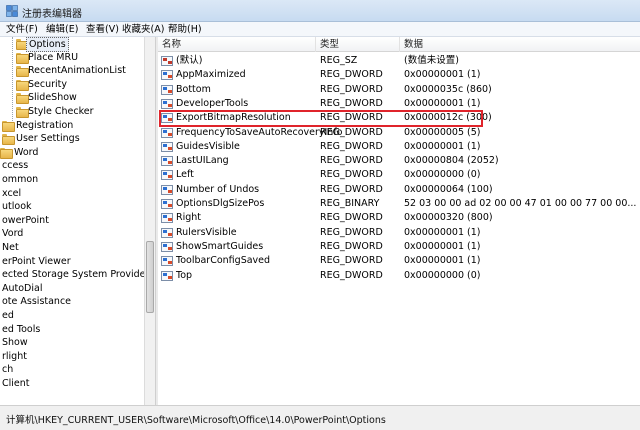  I want to click on column-header-type: 类型, so click(358, 44).